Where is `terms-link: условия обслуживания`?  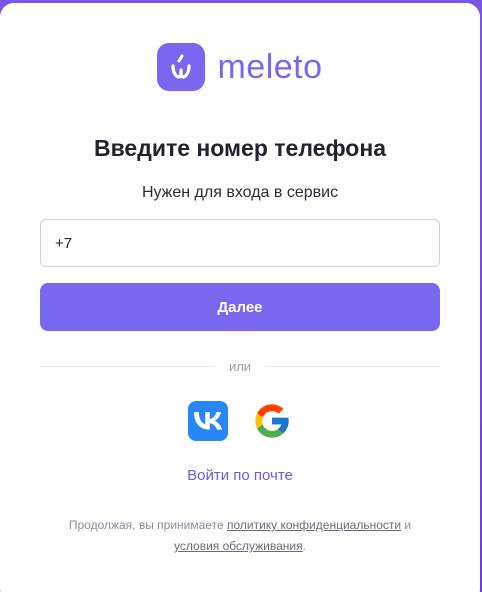 terms-link: условия обслуживания is located at coordinates (238, 546).